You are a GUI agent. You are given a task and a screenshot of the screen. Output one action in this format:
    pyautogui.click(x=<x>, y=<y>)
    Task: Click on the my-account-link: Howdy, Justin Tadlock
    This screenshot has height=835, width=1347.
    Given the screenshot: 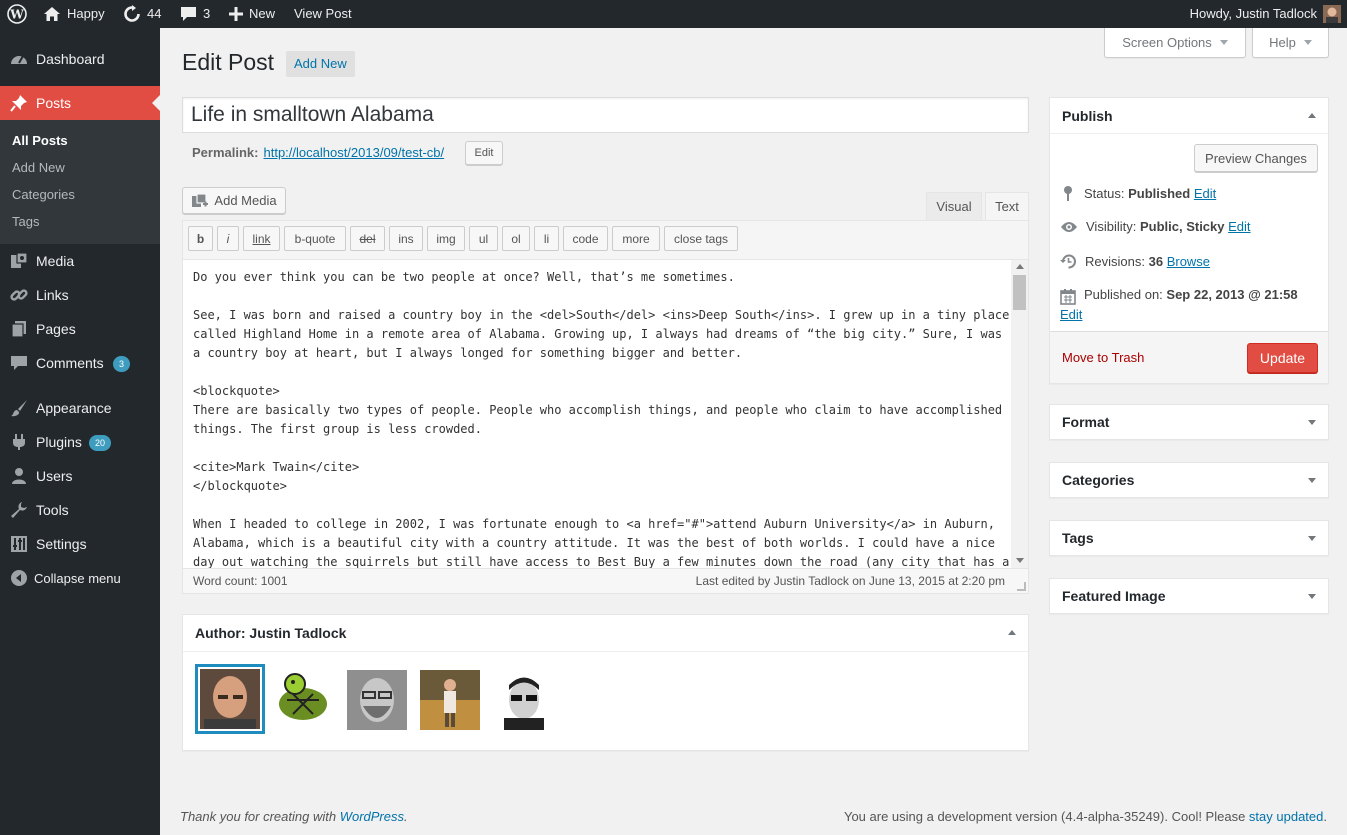 What is the action you would take?
    pyautogui.click(x=1265, y=14)
    